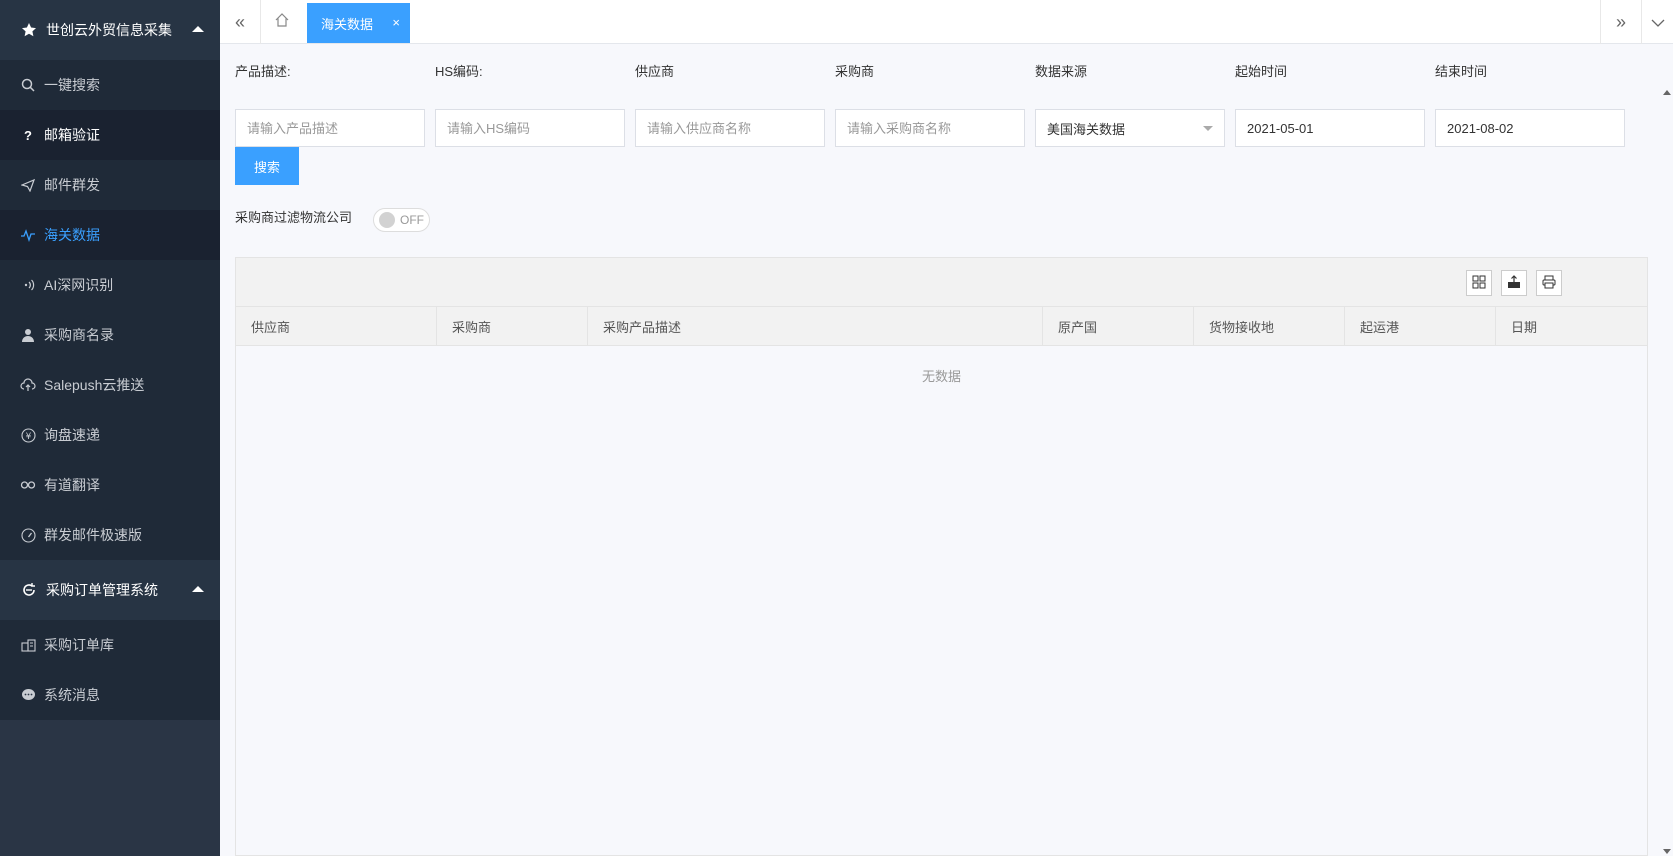 The width and height of the screenshot is (1673, 856). Describe the element at coordinates (412, 220) in the screenshot. I see `toggle-state: OFF` at that location.